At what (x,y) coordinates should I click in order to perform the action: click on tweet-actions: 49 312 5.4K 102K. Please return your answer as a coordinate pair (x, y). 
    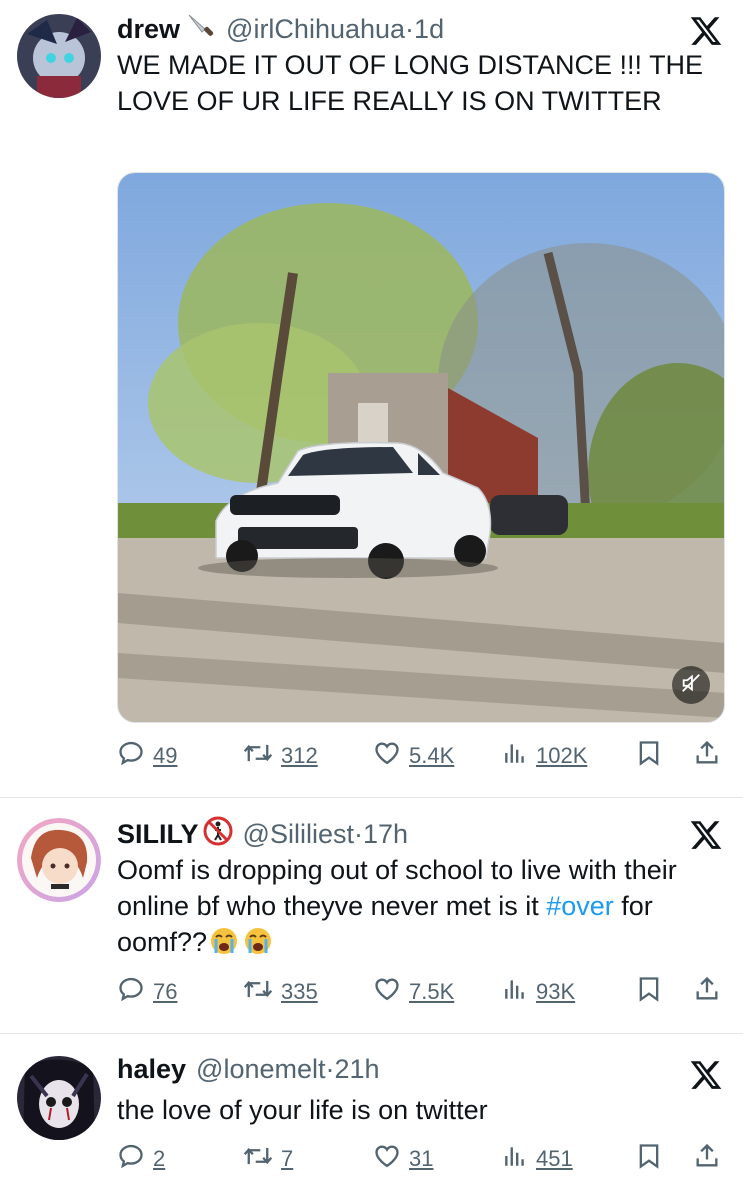
    Looking at the image, I should click on (423, 756).